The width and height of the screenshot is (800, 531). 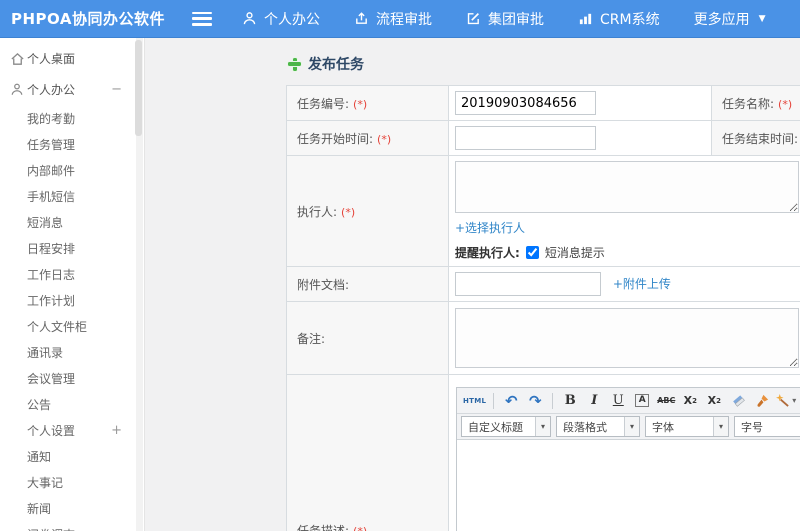 What do you see at coordinates (72, 196) in the screenshot?
I see `sidebar-item-sms: 手机短信` at bounding box center [72, 196].